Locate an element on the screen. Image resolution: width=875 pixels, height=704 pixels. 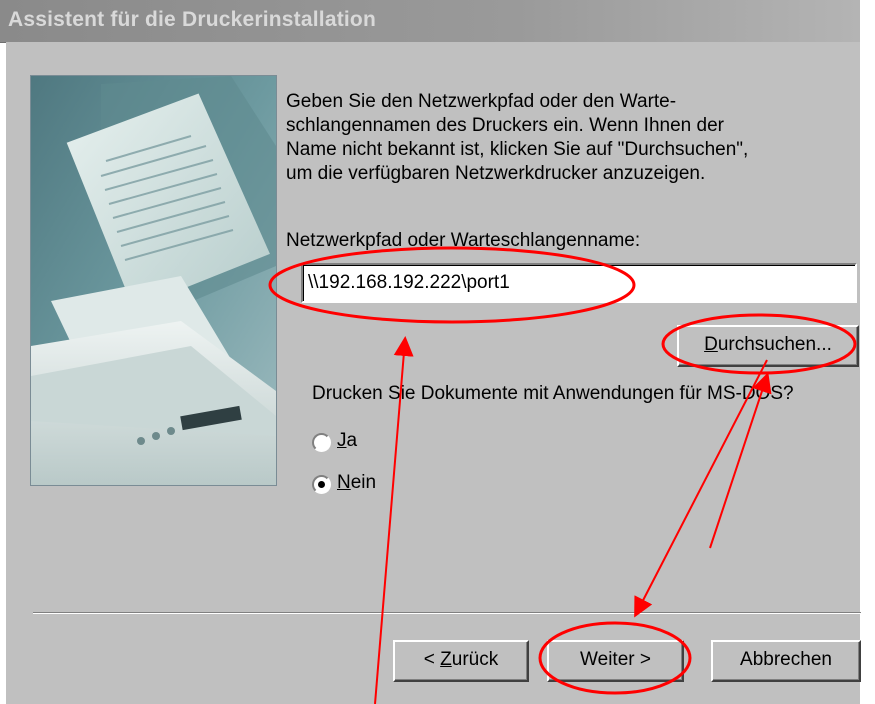
radio-nein-mnemonic: N is located at coordinates (344, 482).